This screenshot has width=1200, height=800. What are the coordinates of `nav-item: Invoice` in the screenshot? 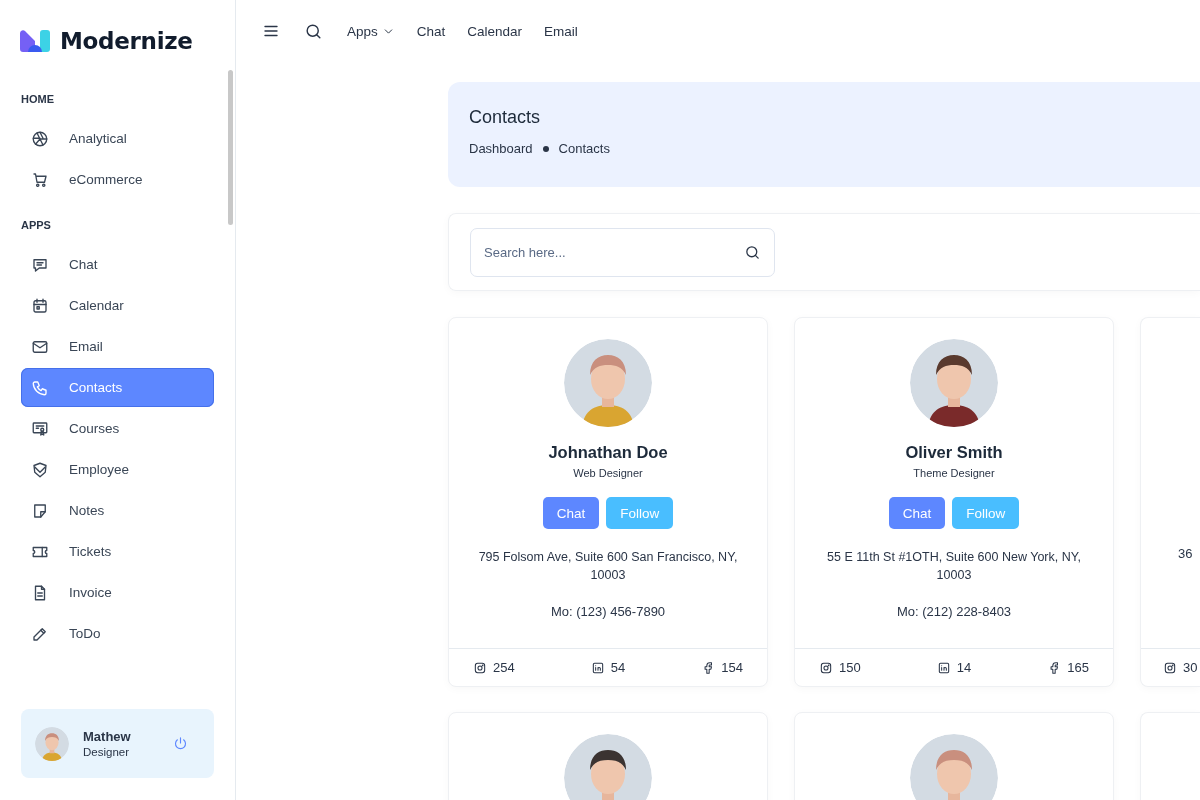 It's located at (117, 592).